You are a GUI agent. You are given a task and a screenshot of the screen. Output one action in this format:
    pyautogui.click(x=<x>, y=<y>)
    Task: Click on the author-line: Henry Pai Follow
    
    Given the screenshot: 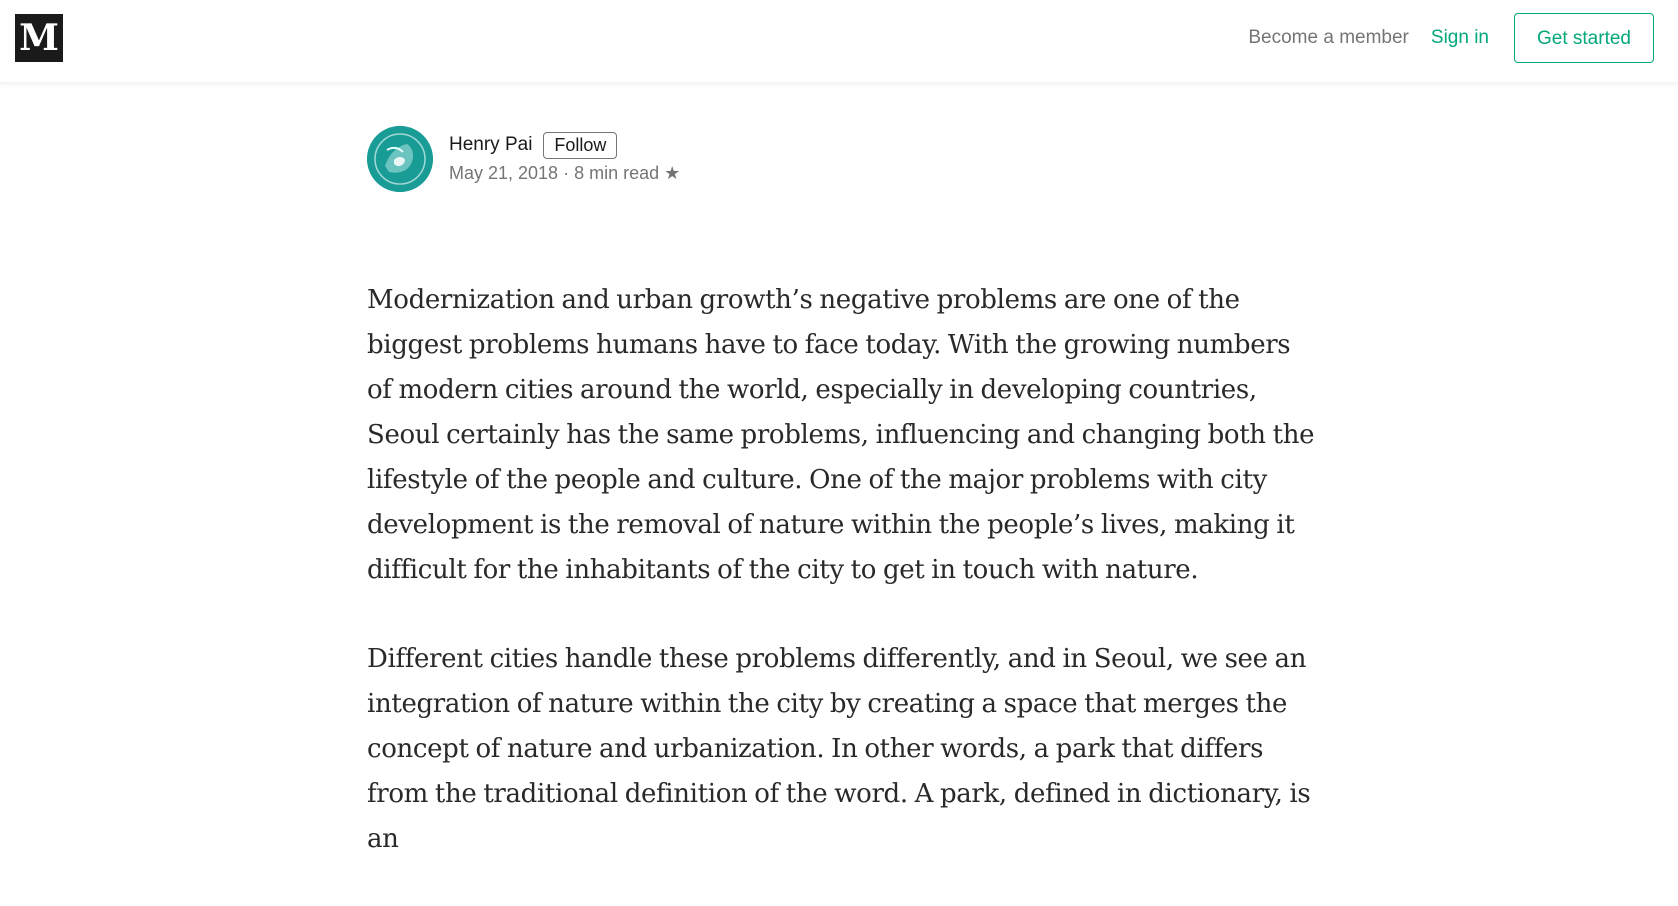 What is the action you would take?
    pyautogui.click(x=533, y=145)
    